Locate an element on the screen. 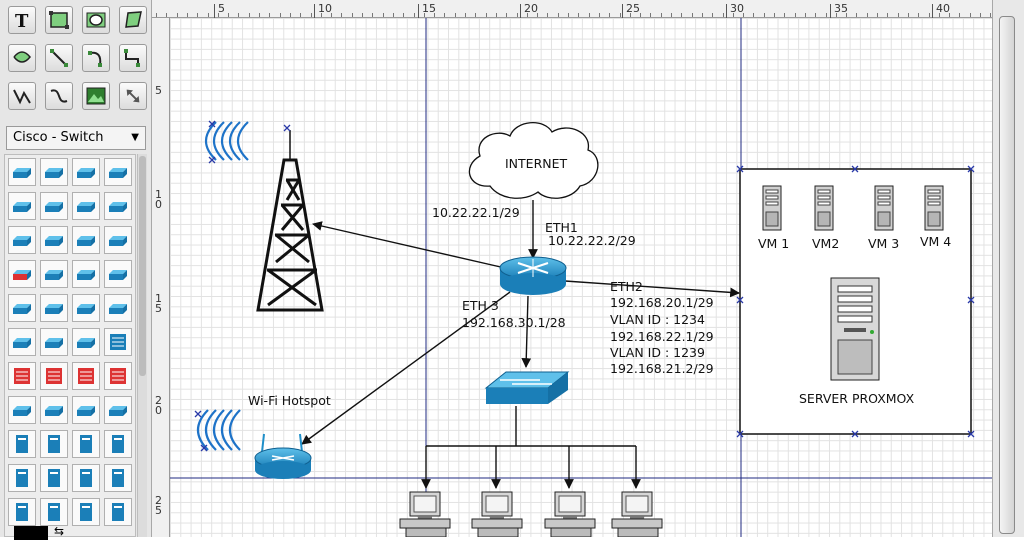  eth2-line-4: VLAN ID : 1239 is located at coordinates (657, 352).